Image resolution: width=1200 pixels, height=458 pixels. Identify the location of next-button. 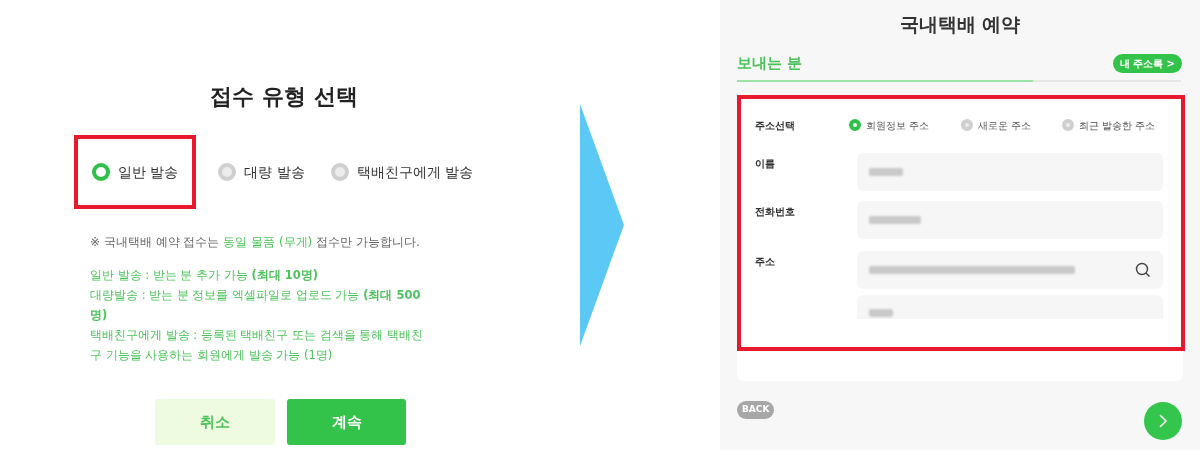
(1163, 421).